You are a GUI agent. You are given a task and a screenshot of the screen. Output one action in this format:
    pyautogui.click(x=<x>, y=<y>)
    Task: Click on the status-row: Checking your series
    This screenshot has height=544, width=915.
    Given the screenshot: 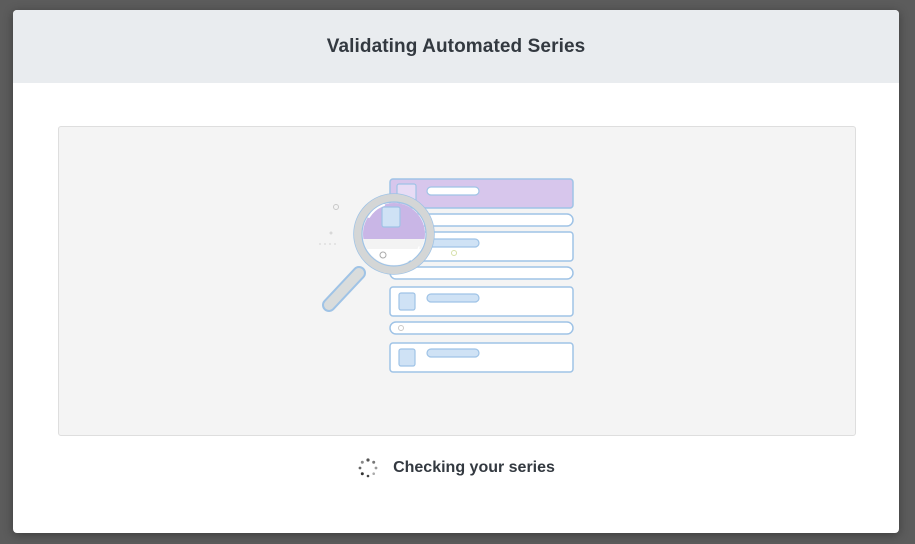 What is the action you would take?
    pyautogui.click(x=456, y=468)
    